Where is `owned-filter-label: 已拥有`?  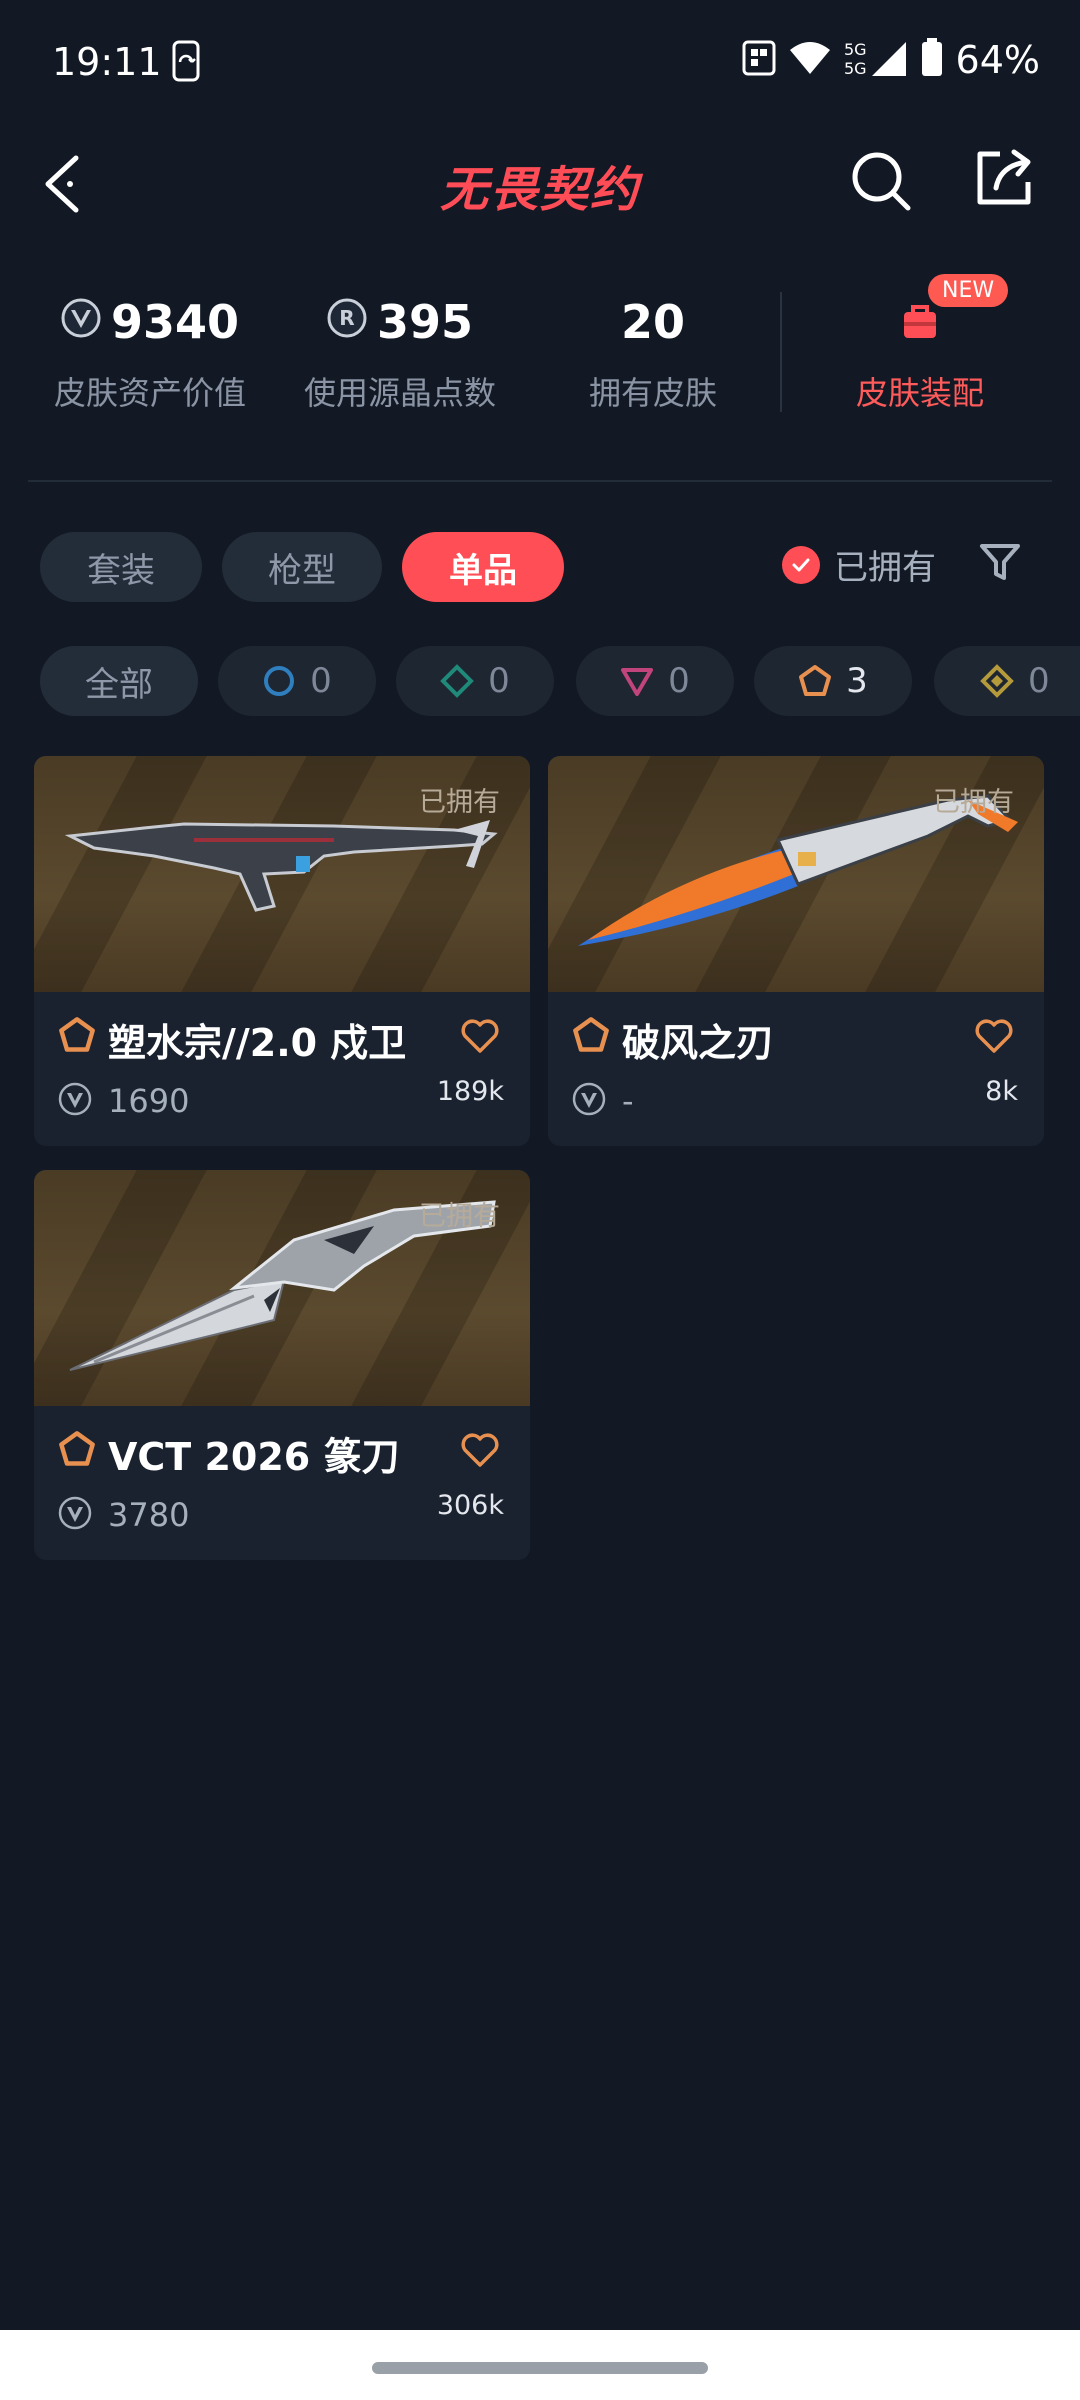 owned-filter-label: 已拥有 is located at coordinates (885, 568).